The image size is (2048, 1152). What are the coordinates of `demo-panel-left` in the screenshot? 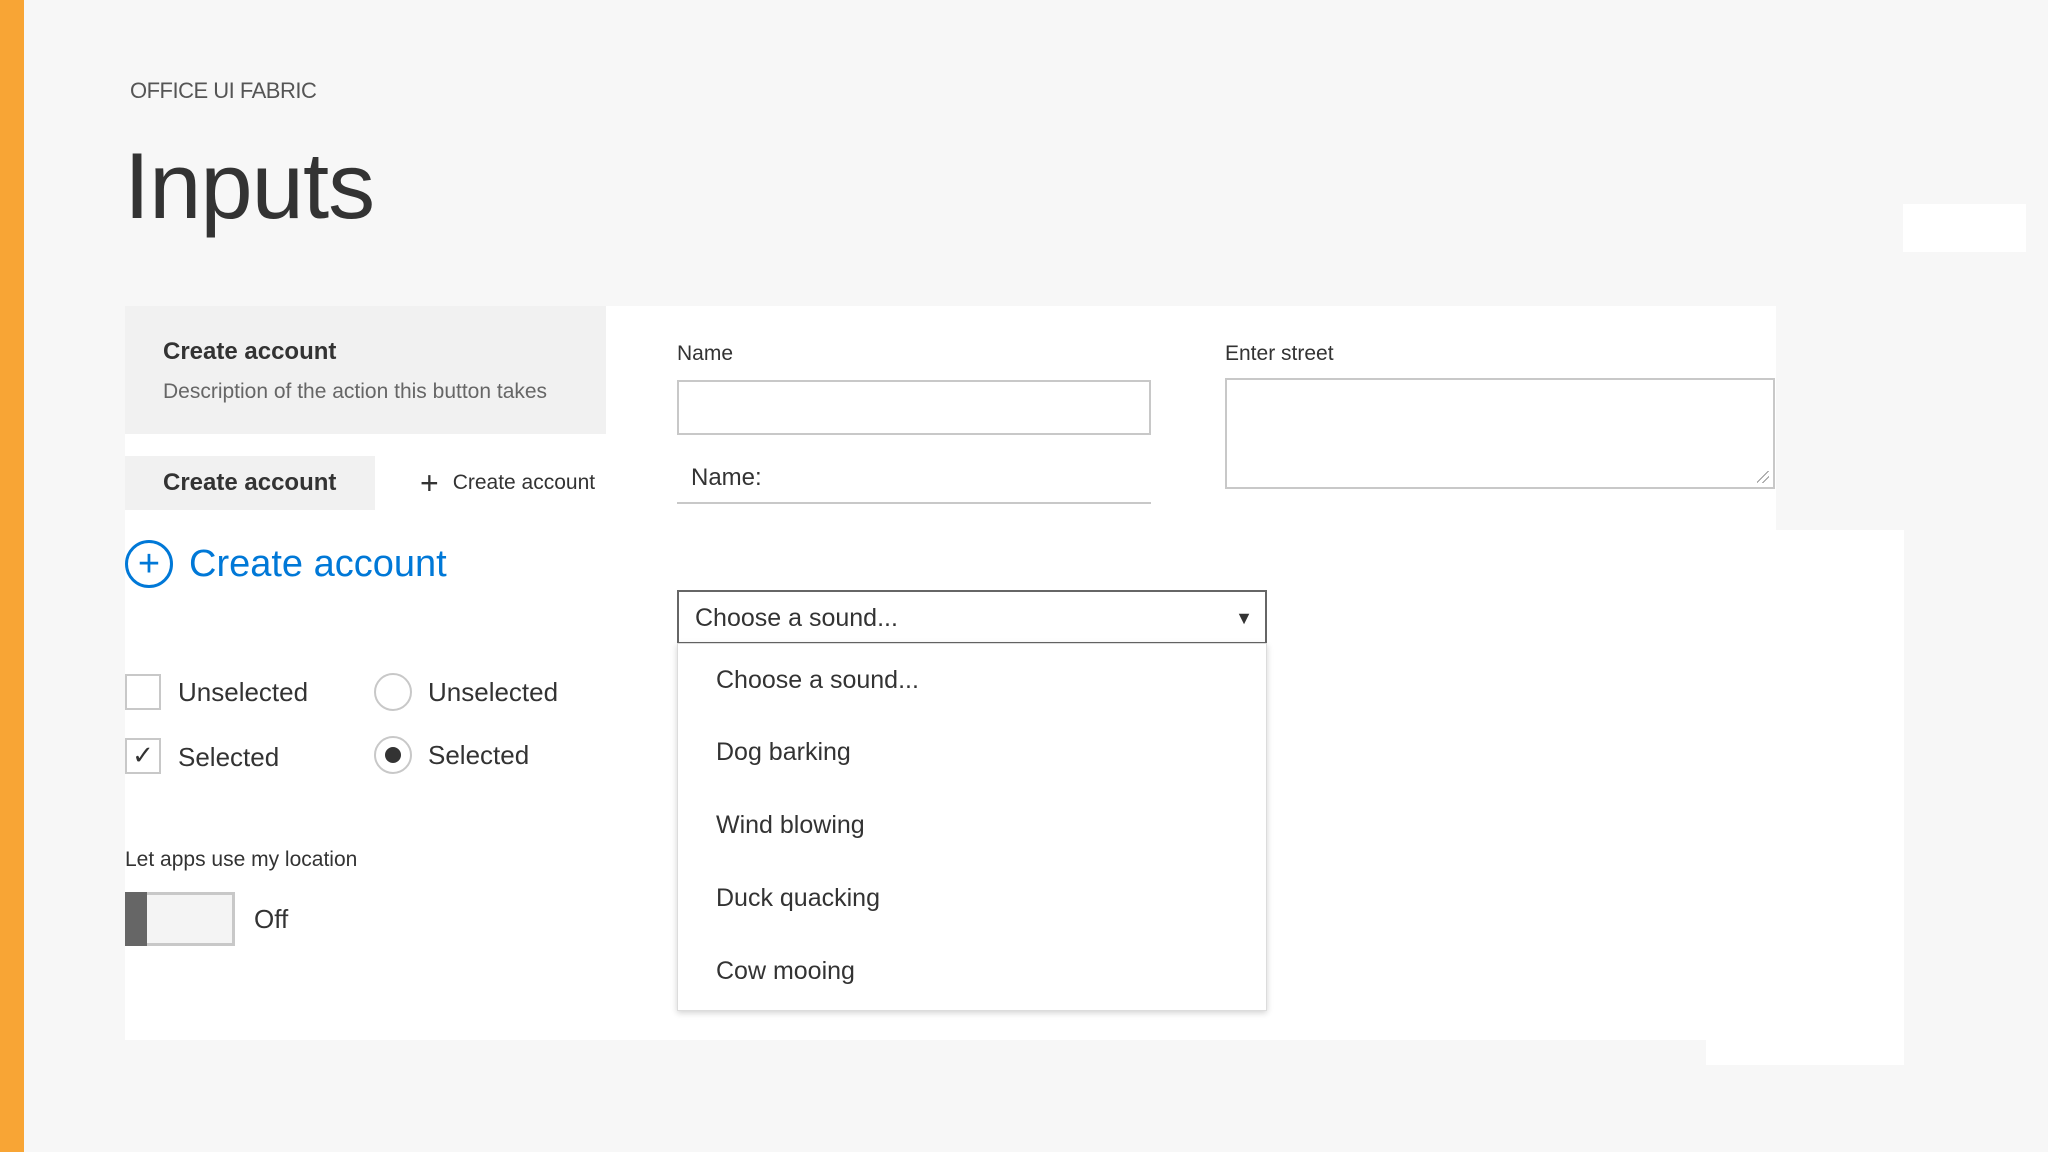 It's located at (402, 736).